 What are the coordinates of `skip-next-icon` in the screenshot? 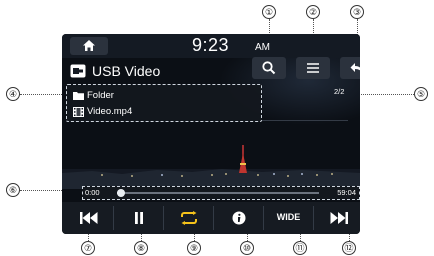 It's located at (339, 218).